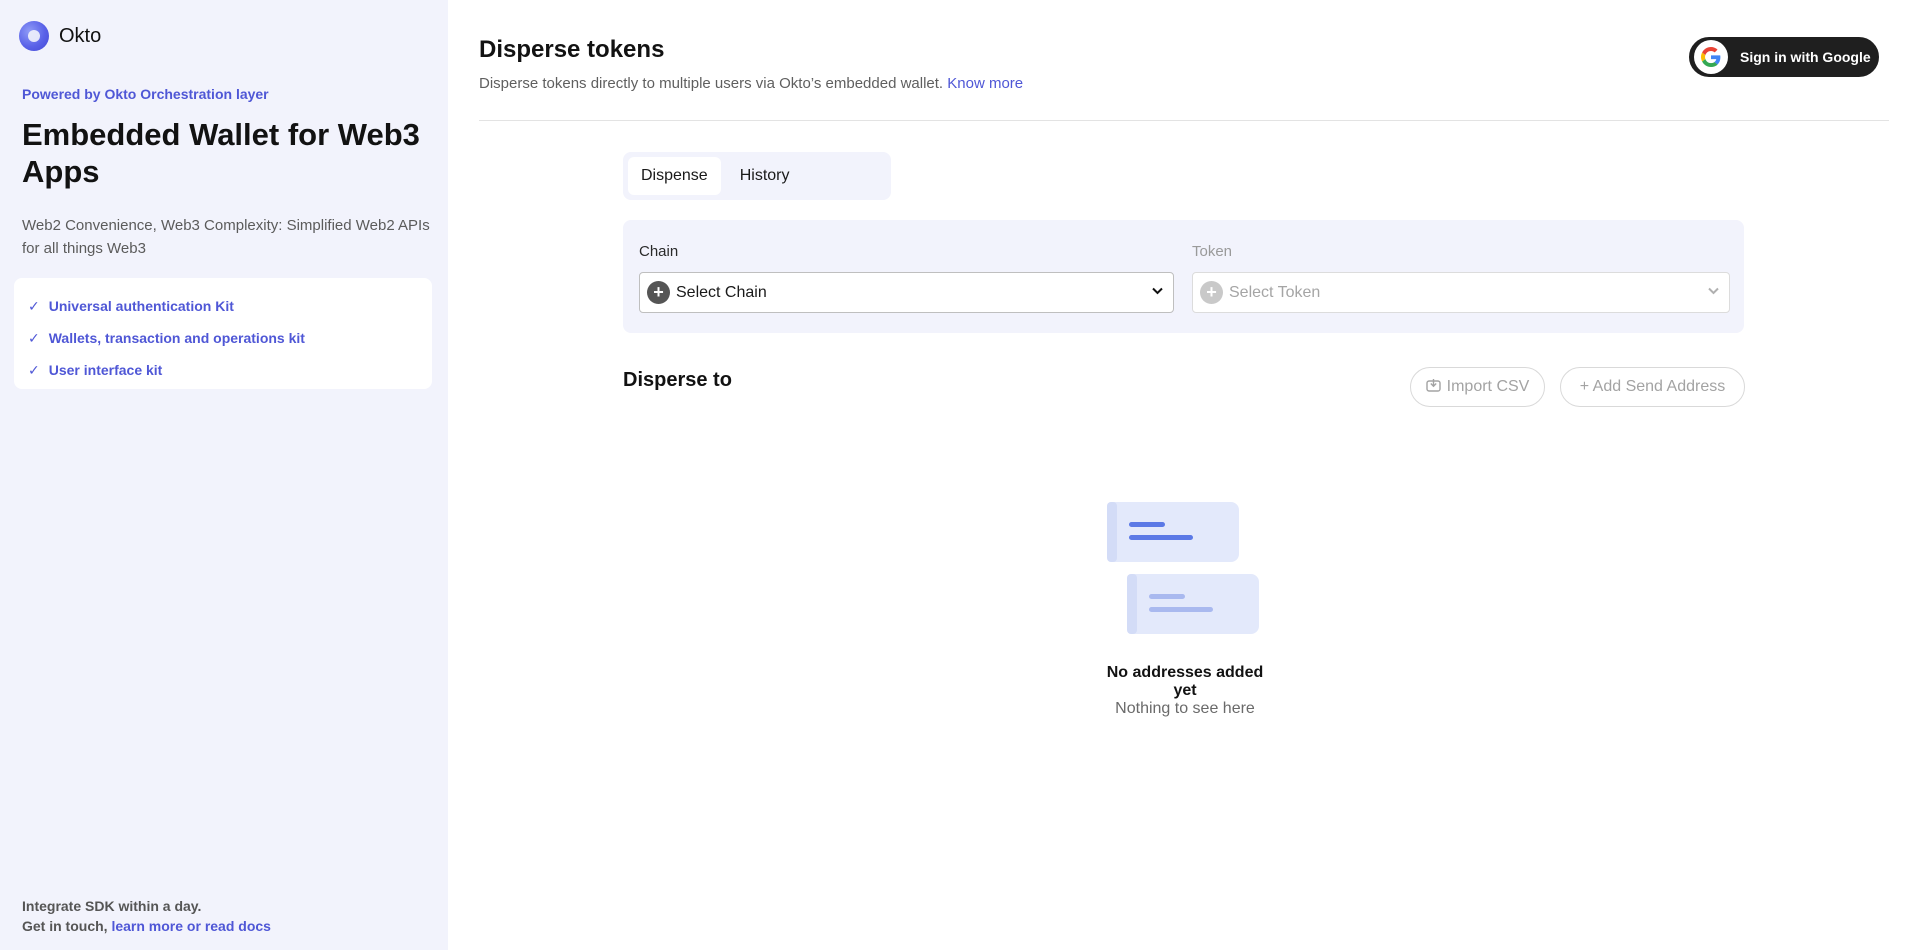  What do you see at coordinates (1652, 387) in the screenshot?
I see `add-send-address-button: + Add Send Address` at bounding box center [1652, 387].